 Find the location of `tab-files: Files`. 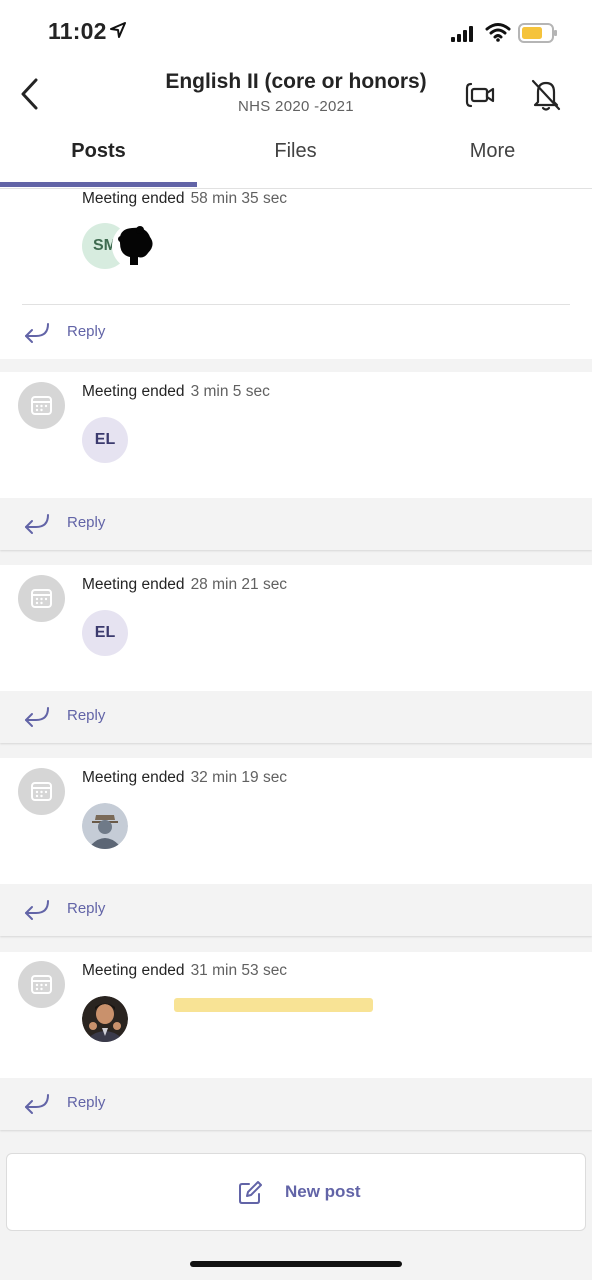

tab-files: Files is located at coordinates (295, 151).